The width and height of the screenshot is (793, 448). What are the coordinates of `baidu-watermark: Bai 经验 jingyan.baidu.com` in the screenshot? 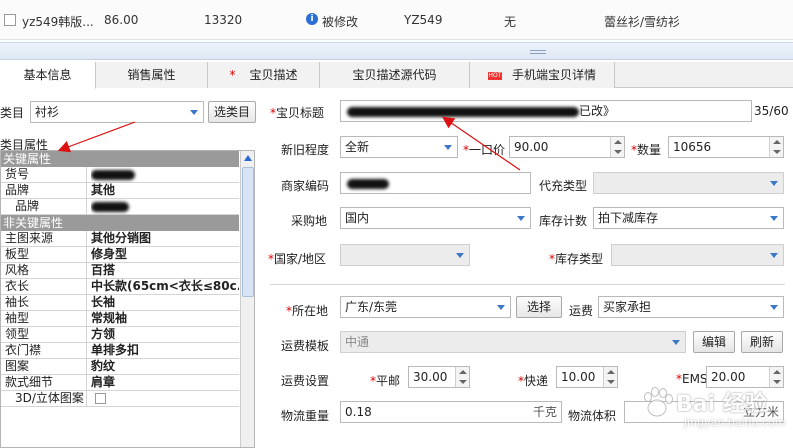 It's located at (715, 410).